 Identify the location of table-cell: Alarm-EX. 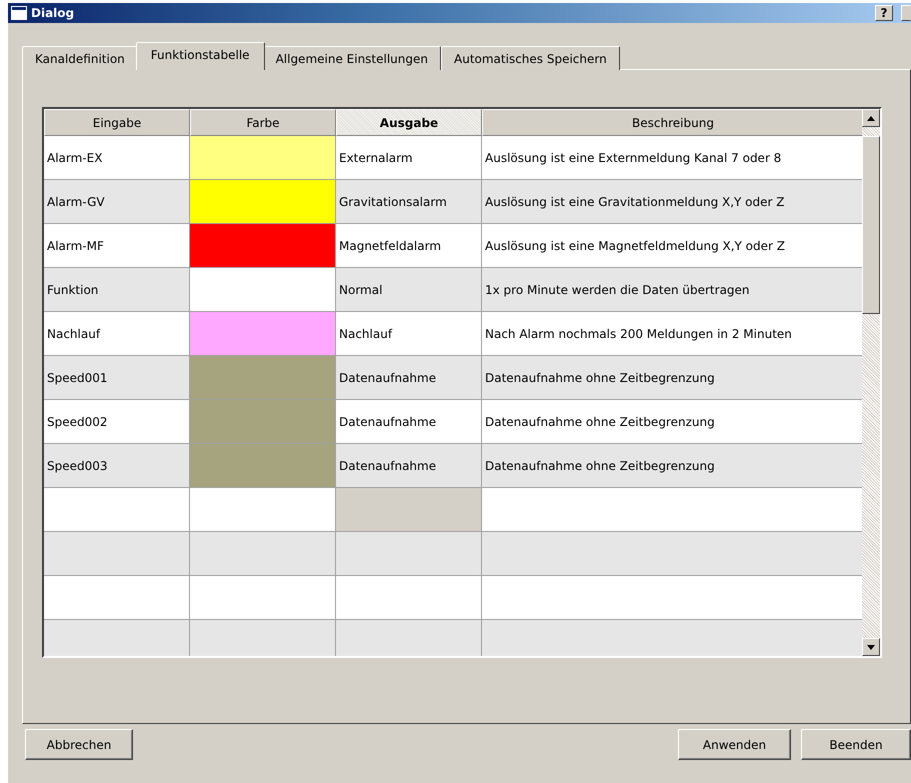
(117, 158).